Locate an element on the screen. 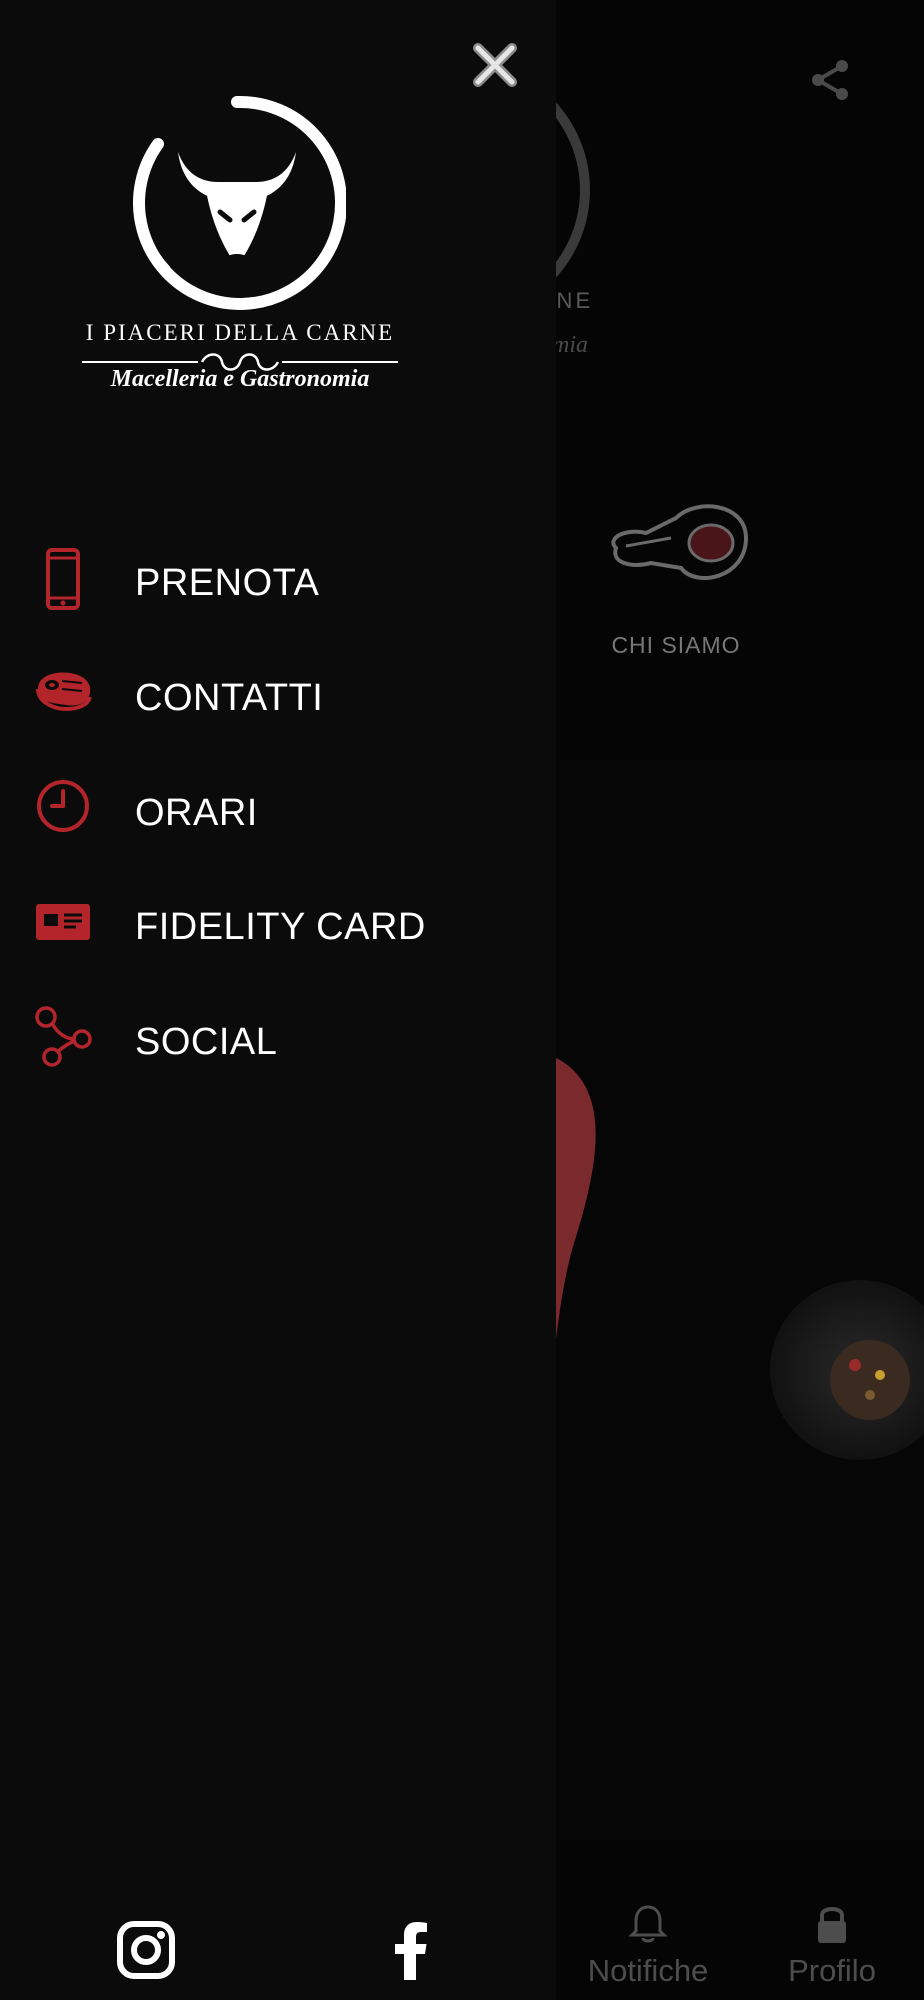  menu-label-contatti: CONTATTI is located at coordinates (229, 698).